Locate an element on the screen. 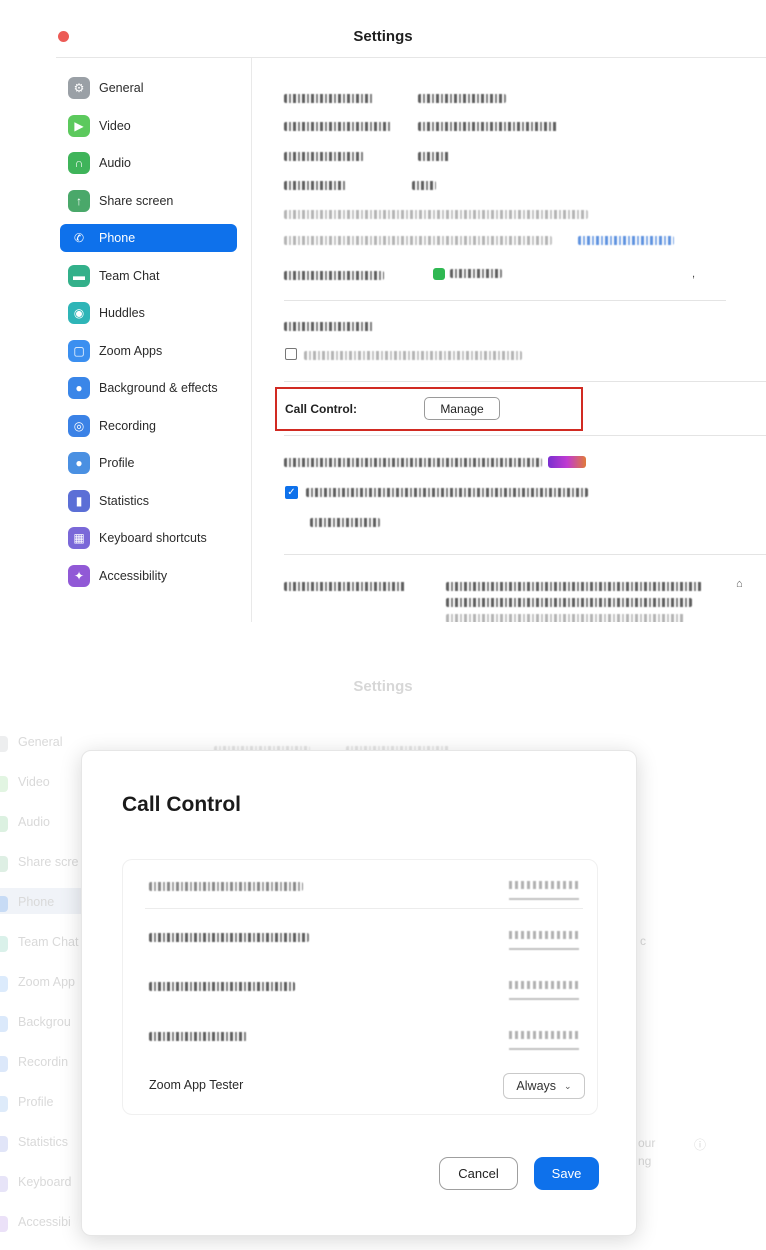 The height and width of the screenshot is (1250, 766). sidebar-item-label: Profile is located at coordinates (117, 463).